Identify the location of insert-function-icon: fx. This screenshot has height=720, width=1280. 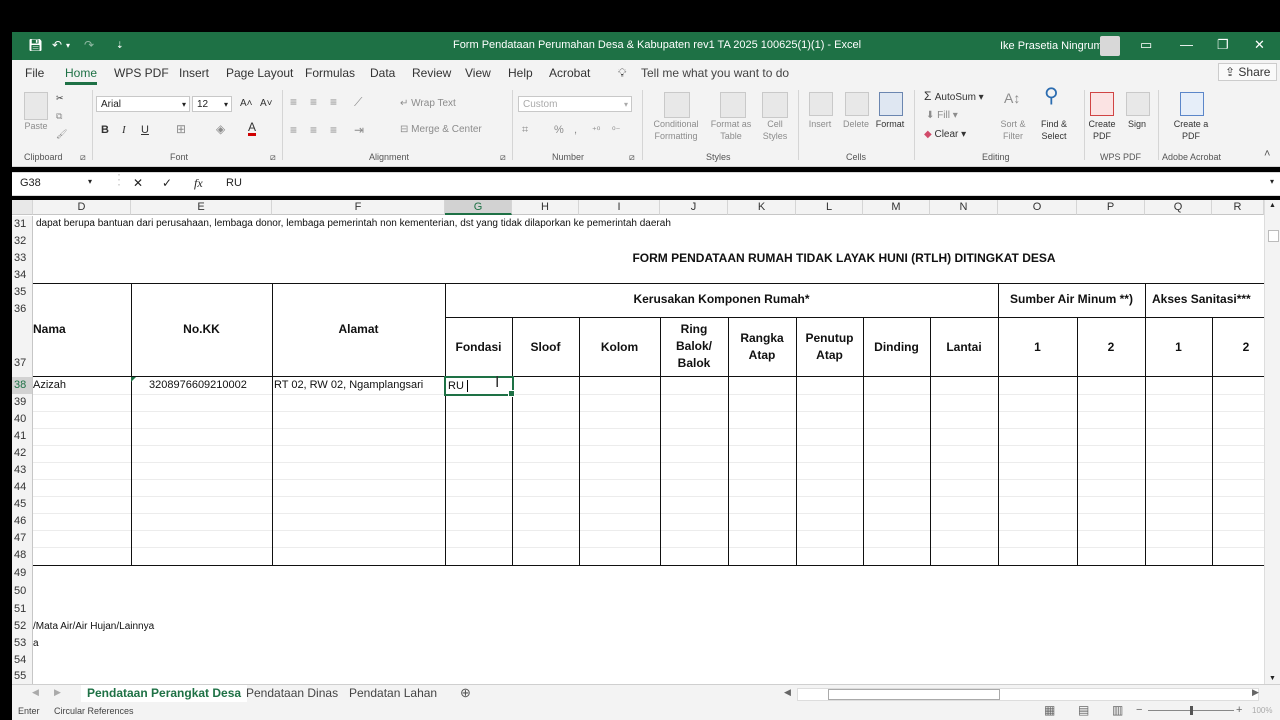
(198, 183).